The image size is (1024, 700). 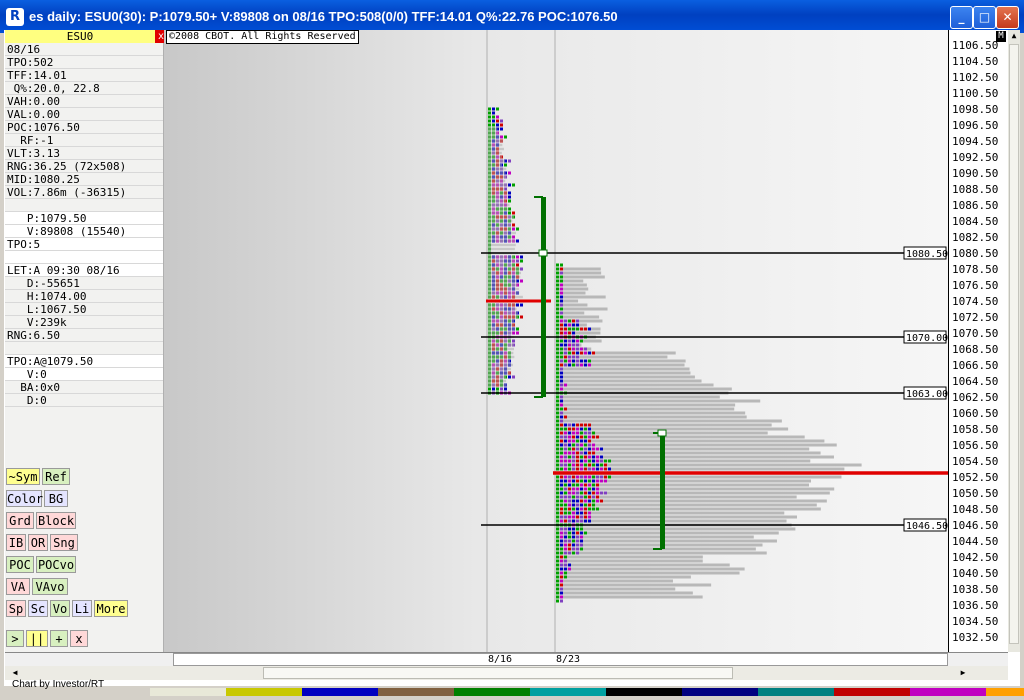 What do you see at coordinates (498, 673) in the screenshot?
I see `horizontal-scroll-thumb` at bounding box center [498, 673].